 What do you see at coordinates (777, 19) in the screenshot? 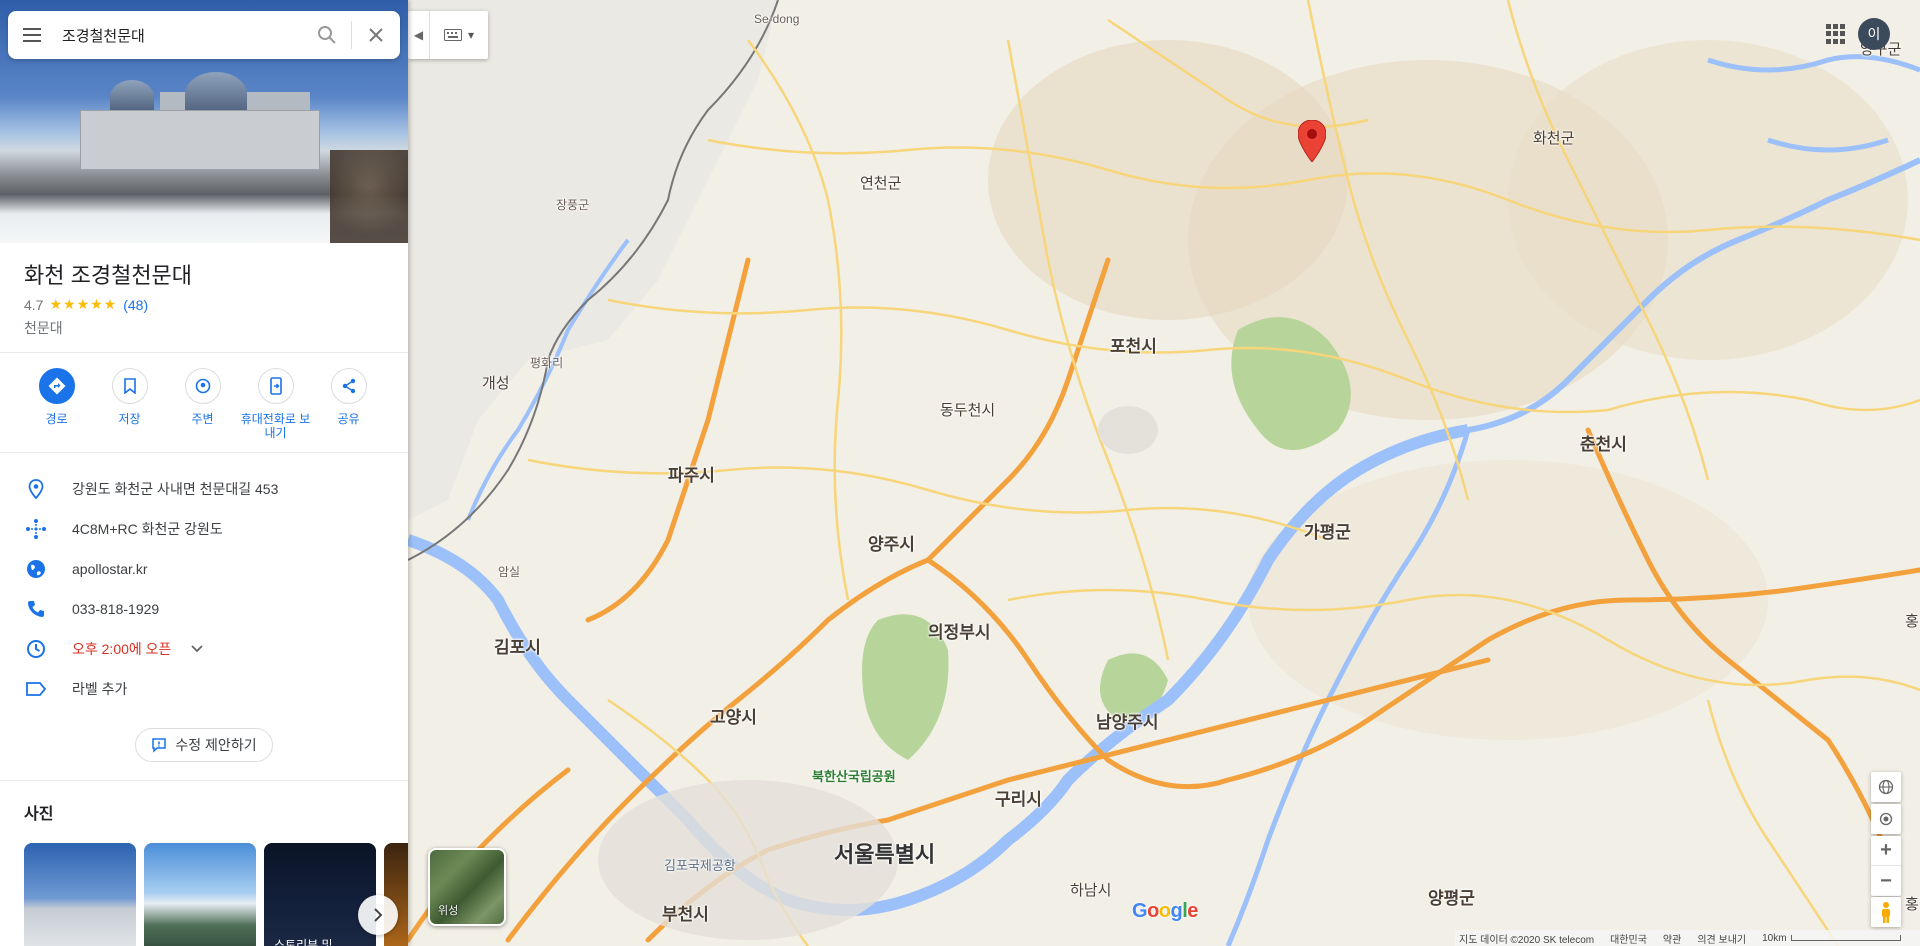
I see `place-label: Se-dong` at bounding box center [777, 19].